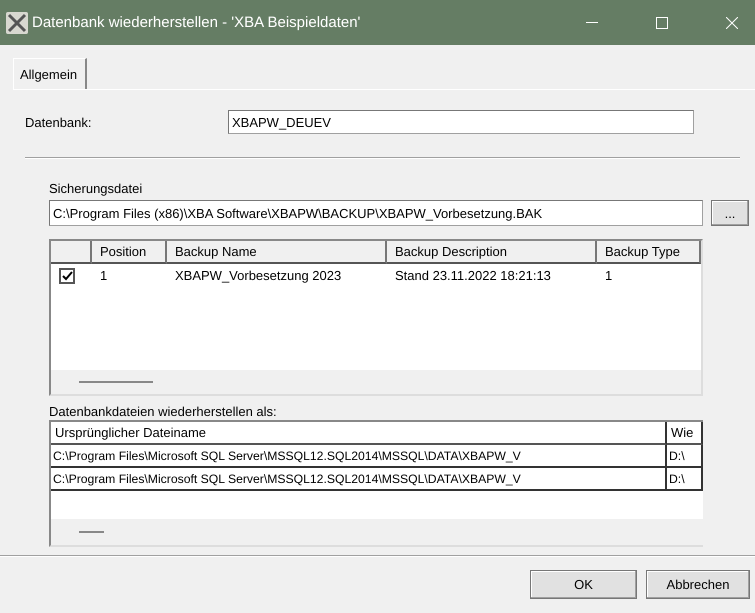 This screenshot has width=755, height=613. Describe the element at coordinates (461, 122) in the screenshot. I see `database-field: XBAPW_DEUEV` at that location.